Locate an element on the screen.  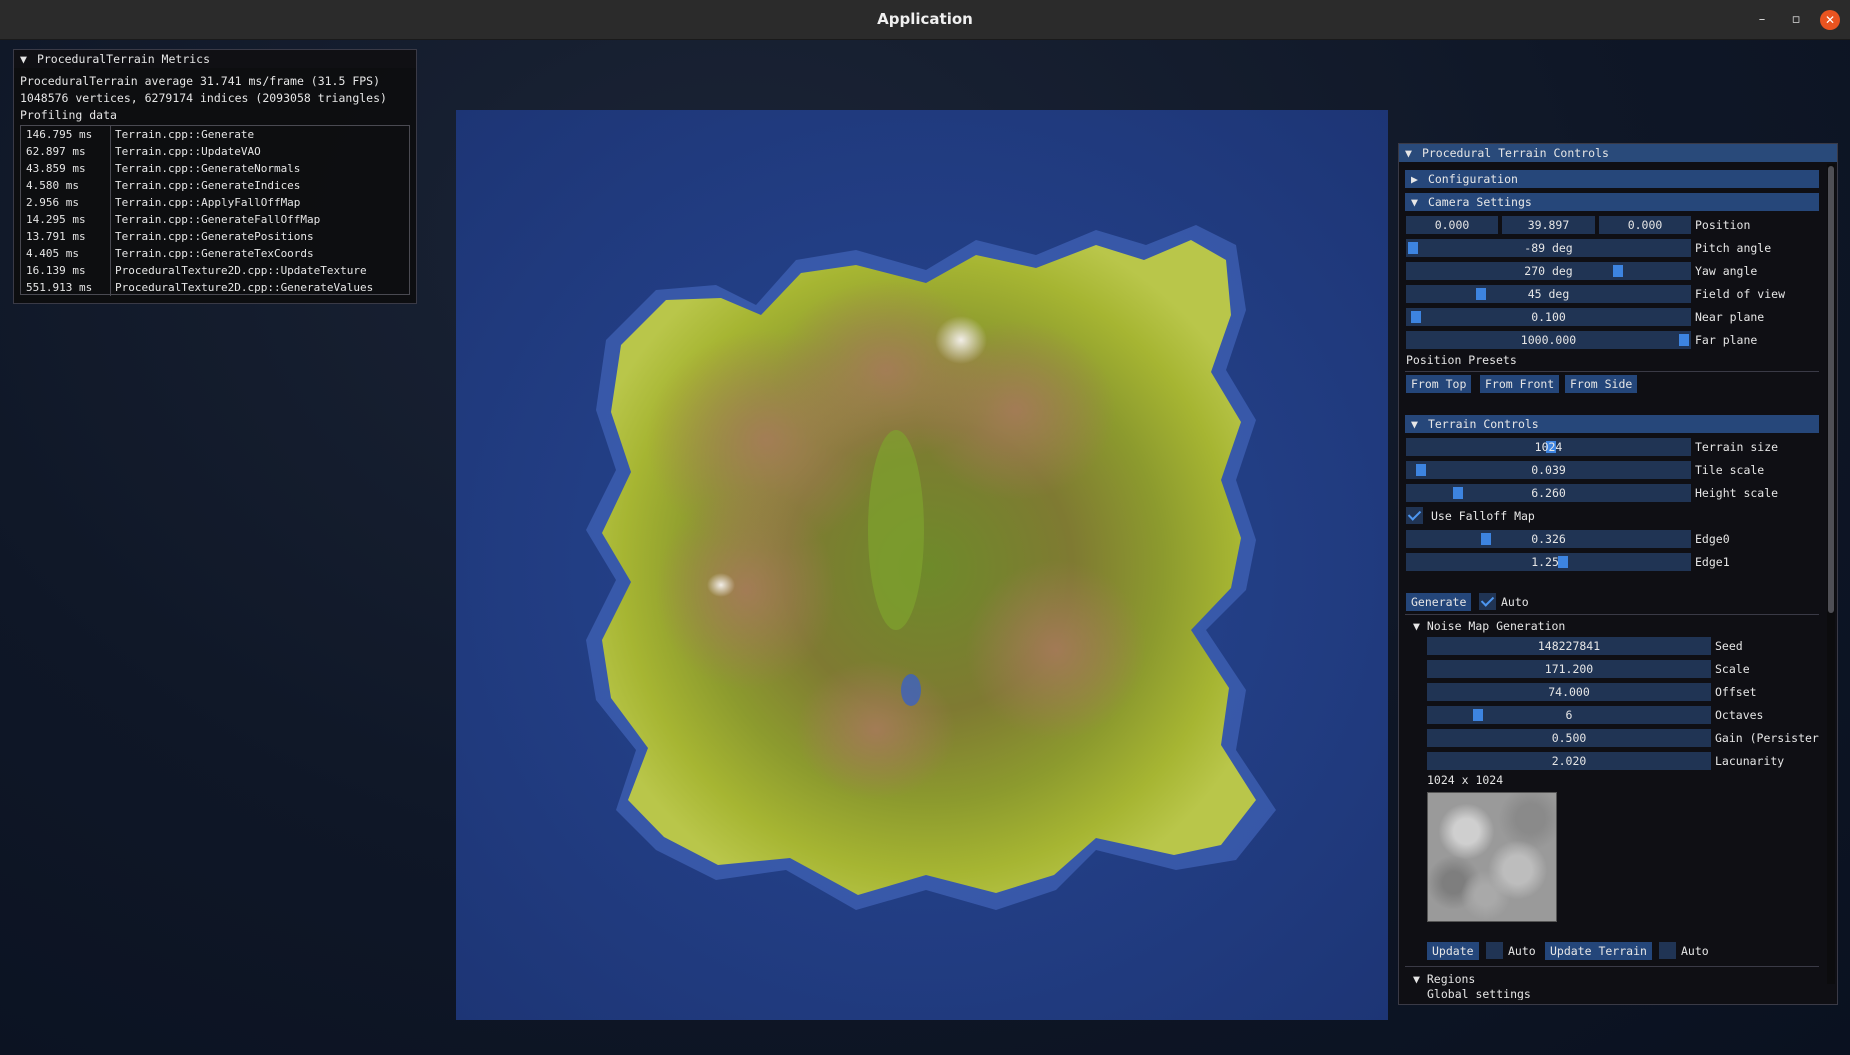
tile-scale-slider: 0.039 is located at coordinates (1548, 470).